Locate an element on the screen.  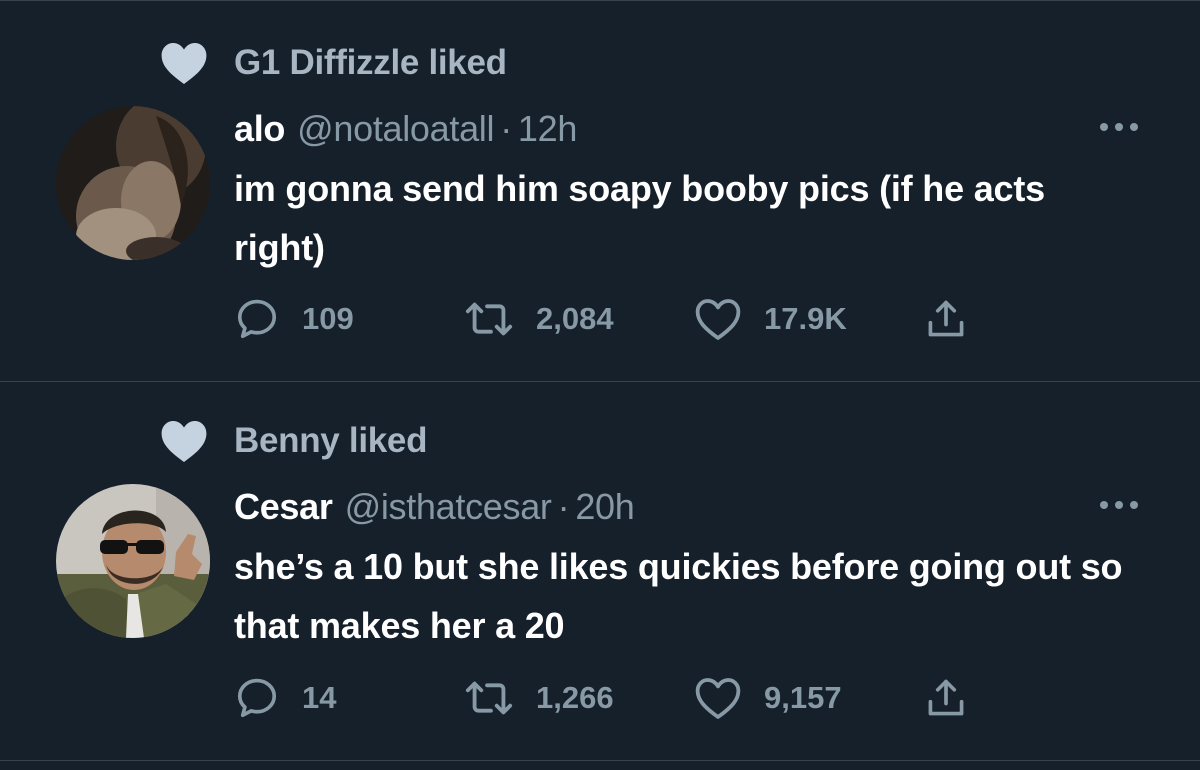
like-count: 17.9K is located at coordinates (805, 318).